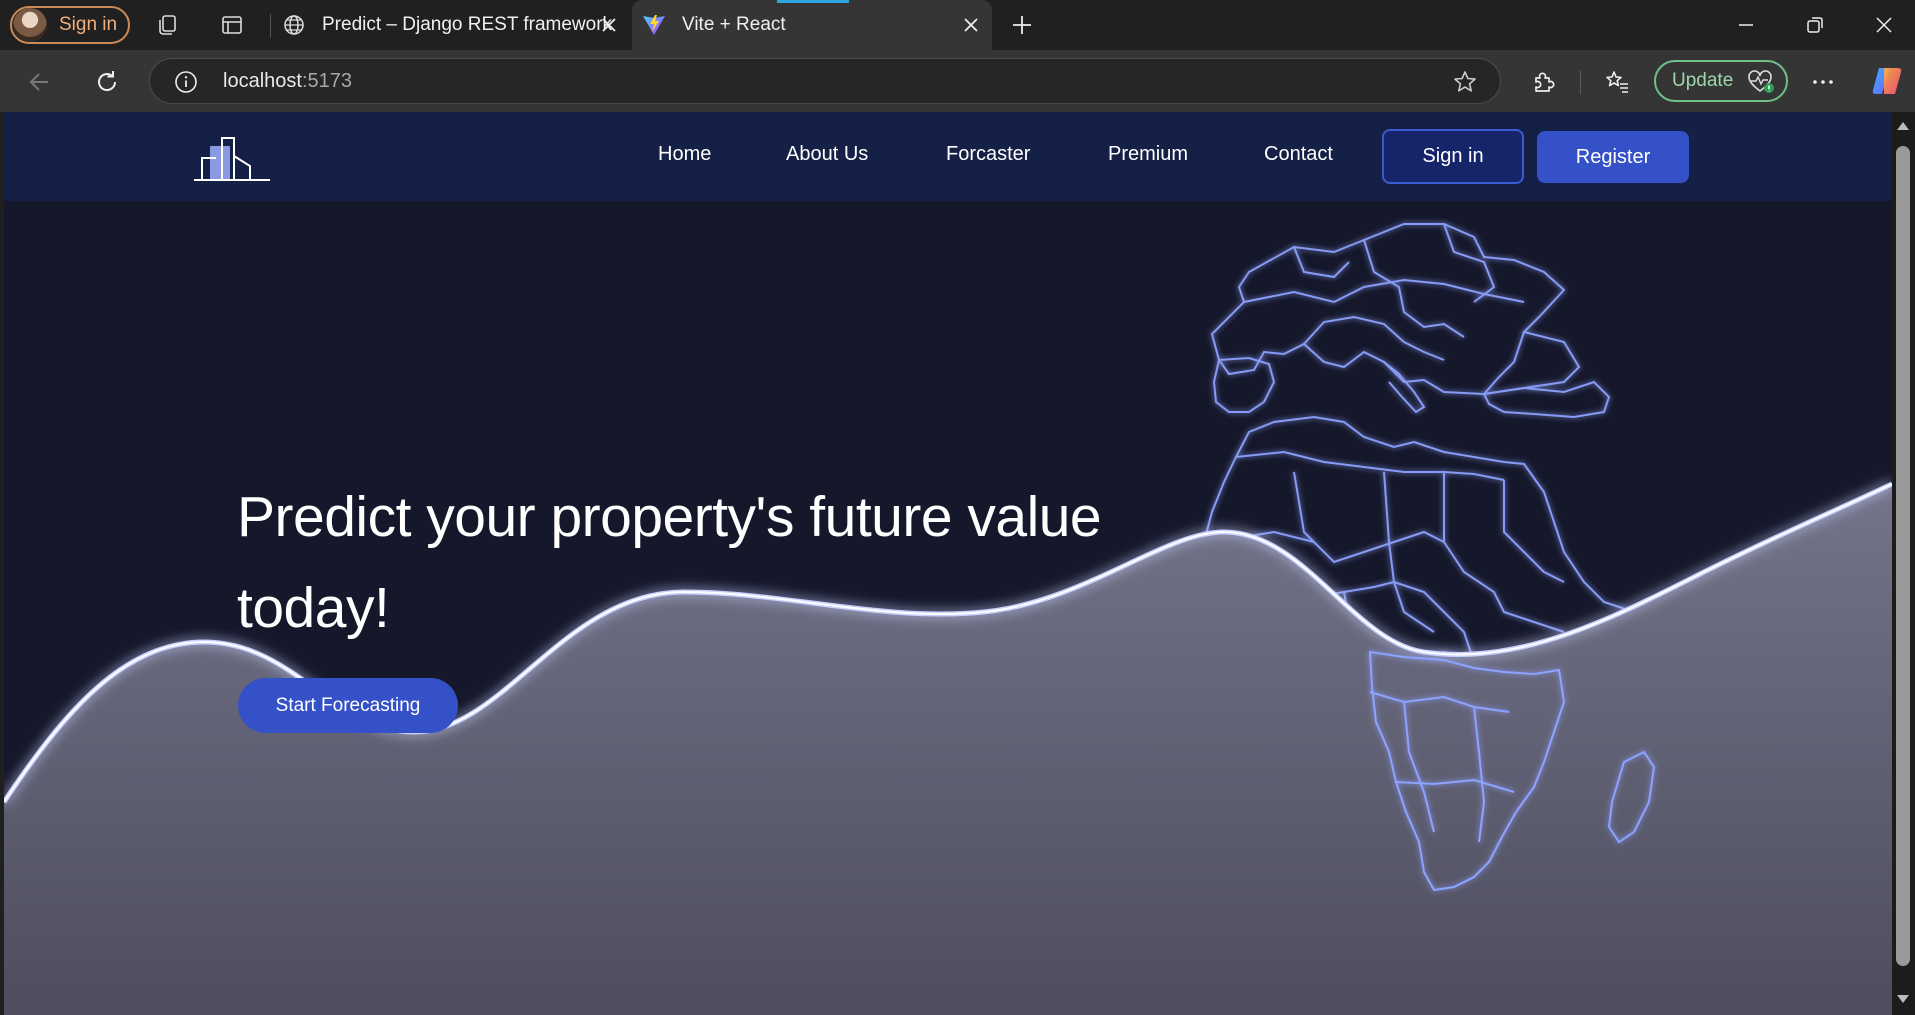 This screenshot has height=1015, width=1915. What do you see at coordinates (1703, 80) in the screenshot?
I see `update-label: Update` at bounding box center [1703, 80].